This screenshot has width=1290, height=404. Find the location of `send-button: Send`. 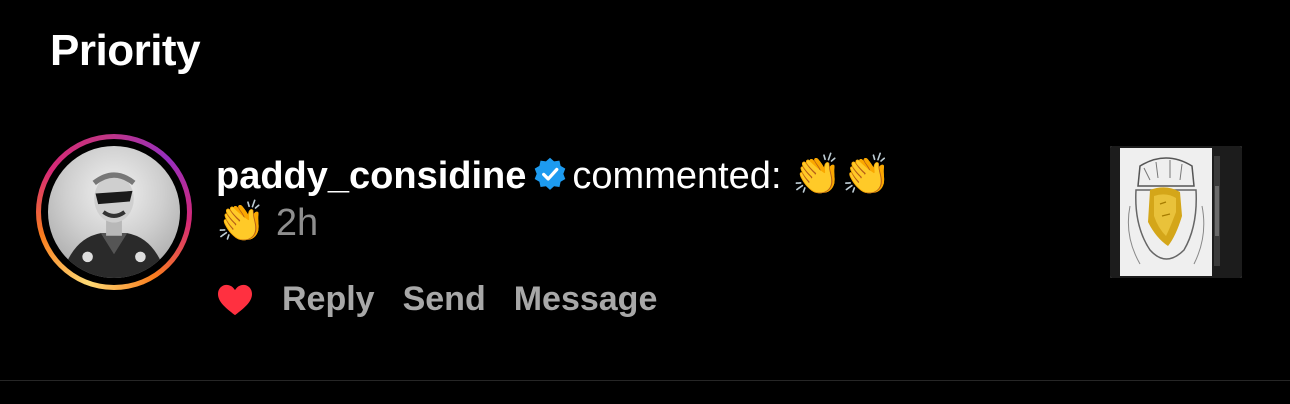

send-button: Send is located at coordinates (444, 299).